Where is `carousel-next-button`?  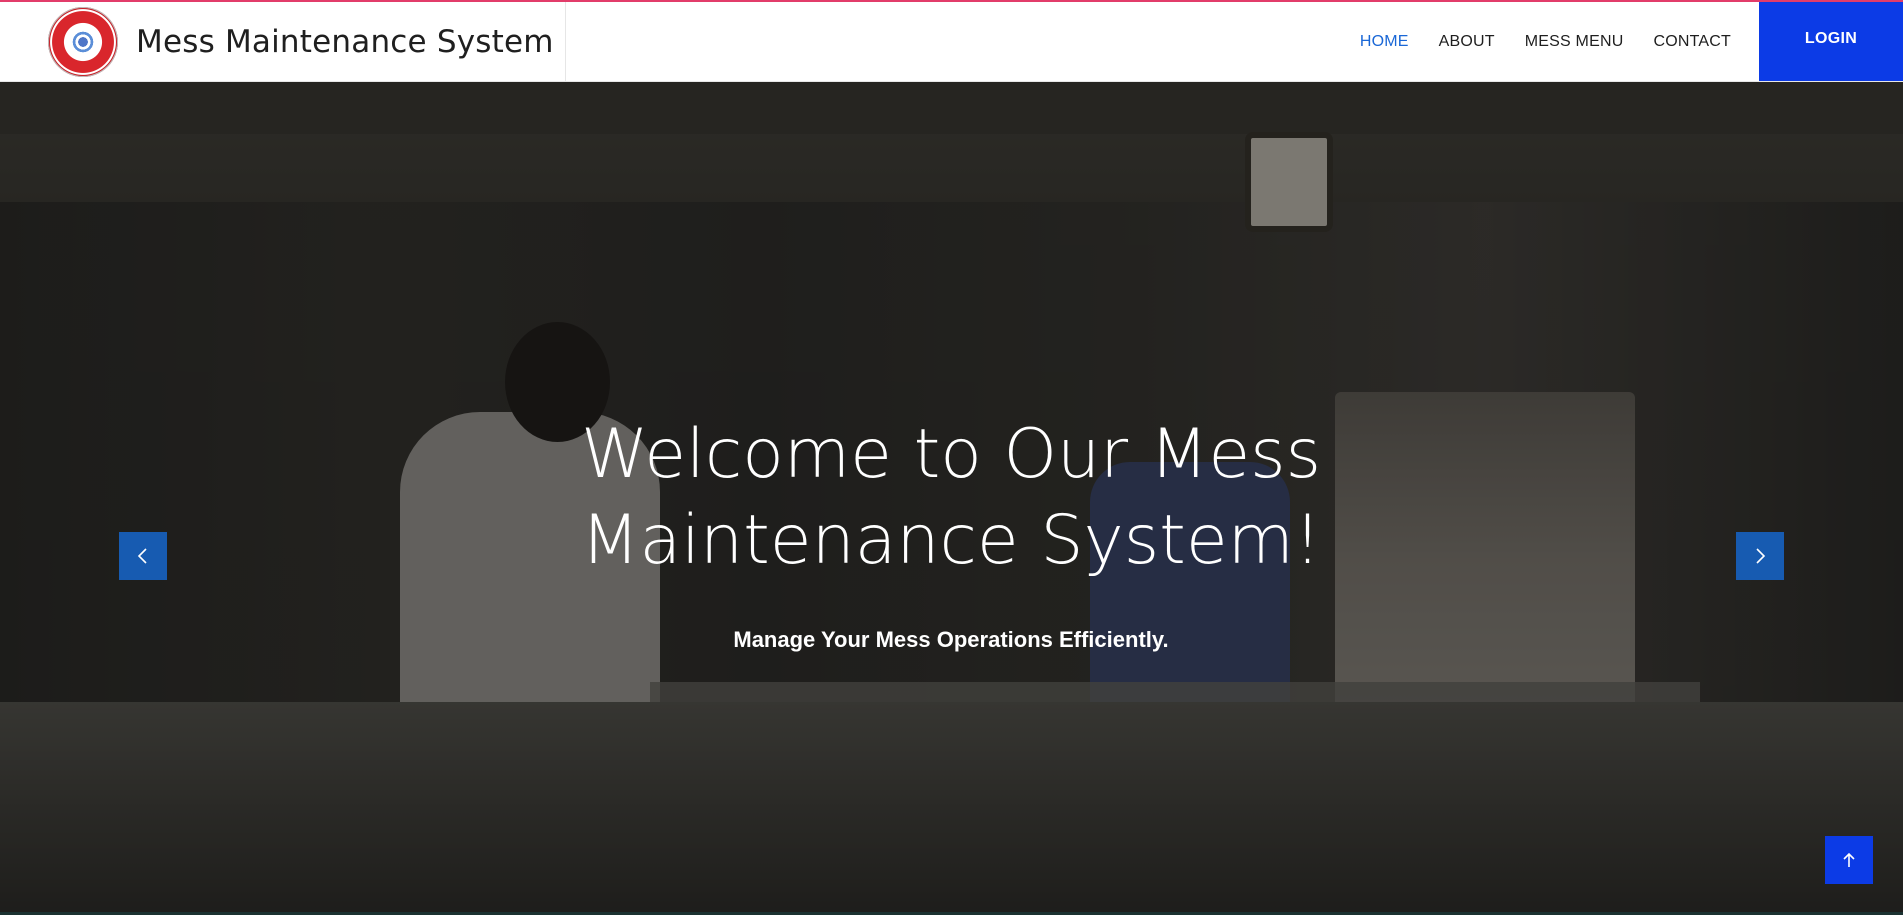 carousel-next-button is located at coordinates (1760, 556).